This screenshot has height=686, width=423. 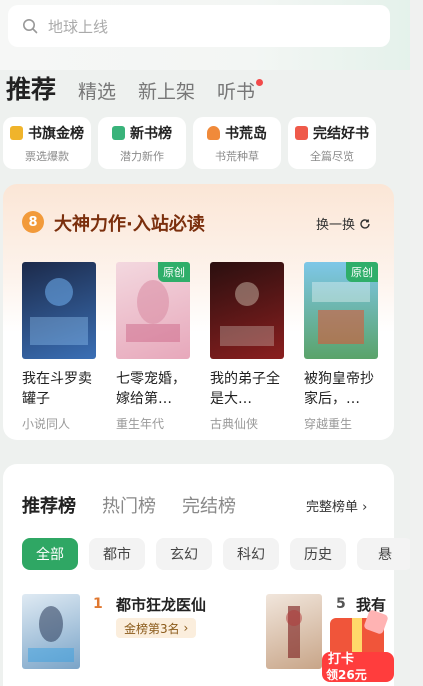 I want to click on book-card: 我在斗罗卖罐子 小说同人, so click(x=59, y=347).